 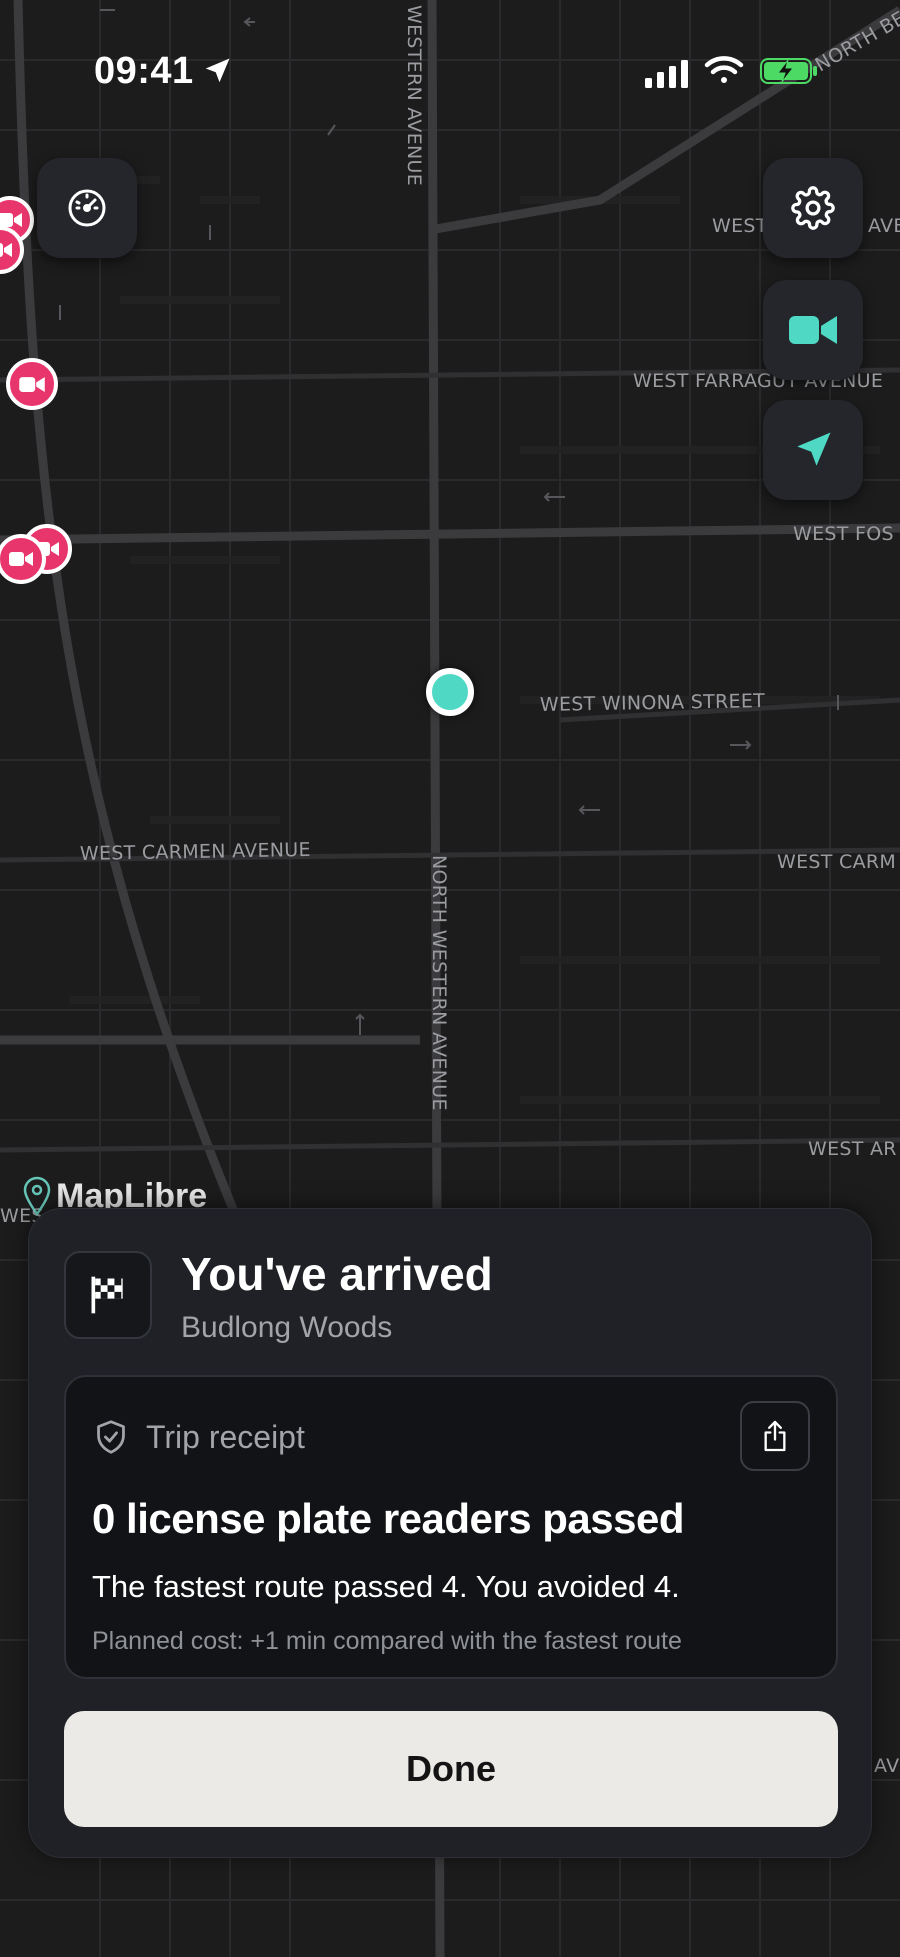 I want to click on street-label: WEST AR, so click(x=852, y=1149).